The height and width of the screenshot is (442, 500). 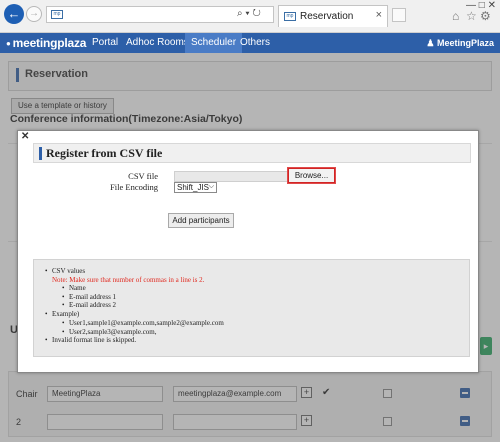 What do you see at coordinates (252, 153) in the screenshot?
I see `dialog-title-bar: Register from CSV file` at bounding box center [252, 153].